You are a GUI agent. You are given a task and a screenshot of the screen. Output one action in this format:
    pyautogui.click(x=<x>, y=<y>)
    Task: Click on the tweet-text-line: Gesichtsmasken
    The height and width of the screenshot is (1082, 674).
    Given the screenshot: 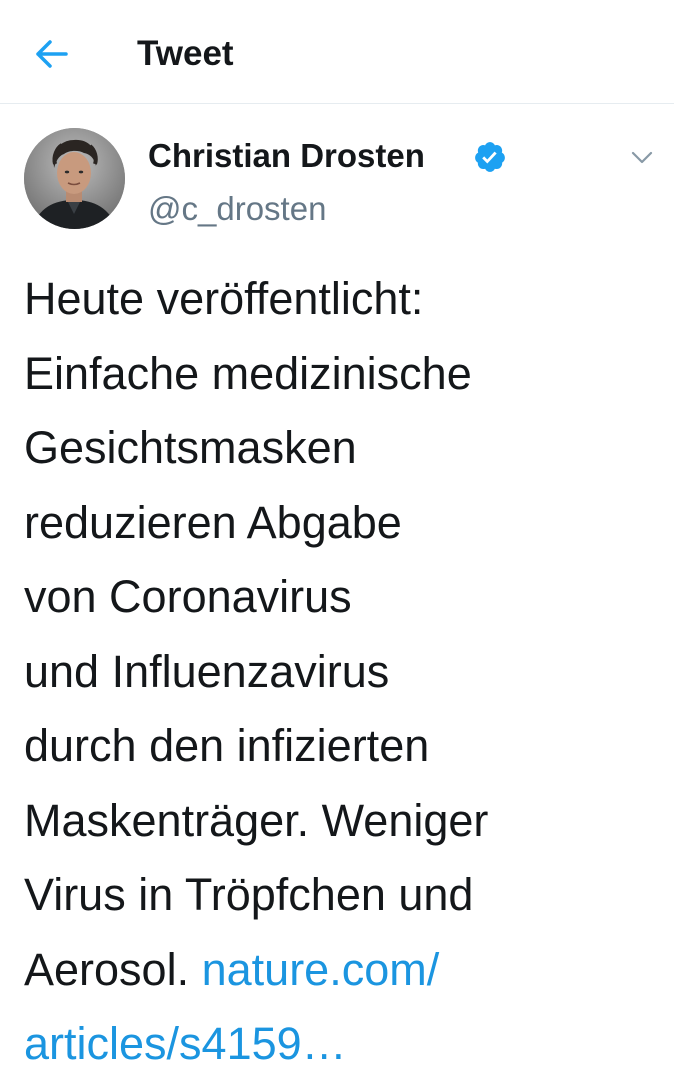 What is the action you would take?
    pyautogui.click(x=190, y=447)
    